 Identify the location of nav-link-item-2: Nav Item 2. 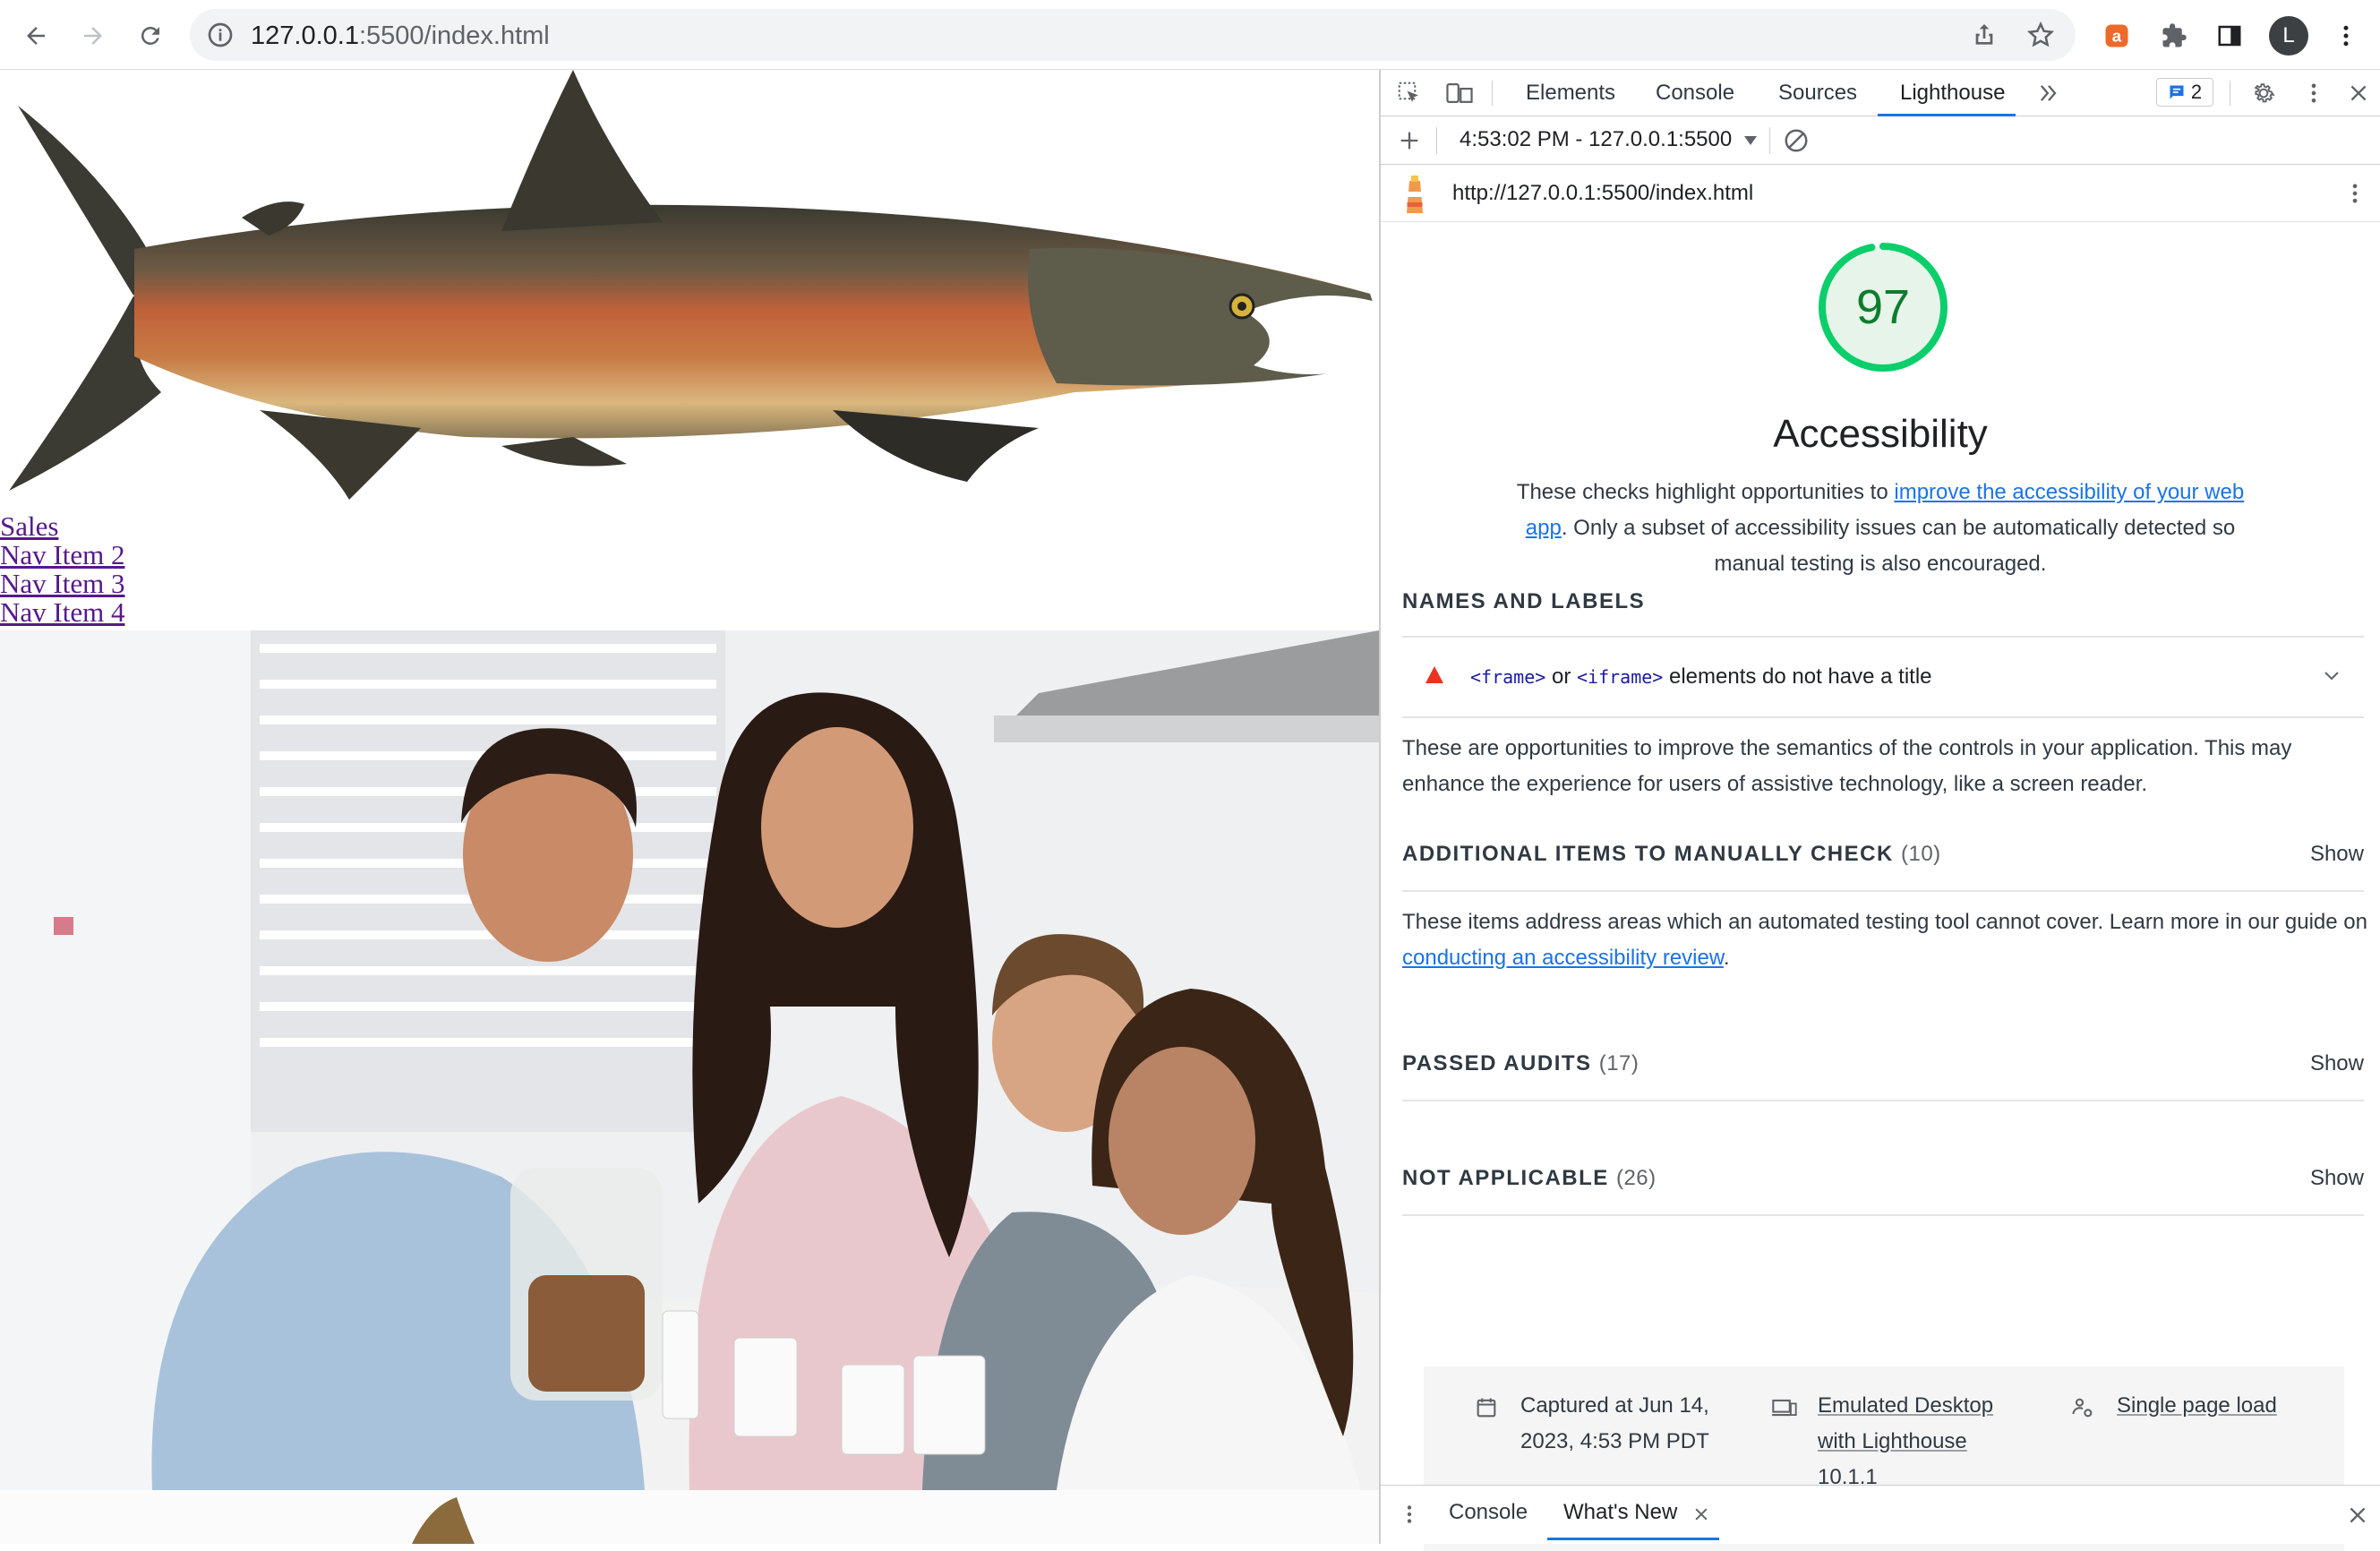
(62, 555).